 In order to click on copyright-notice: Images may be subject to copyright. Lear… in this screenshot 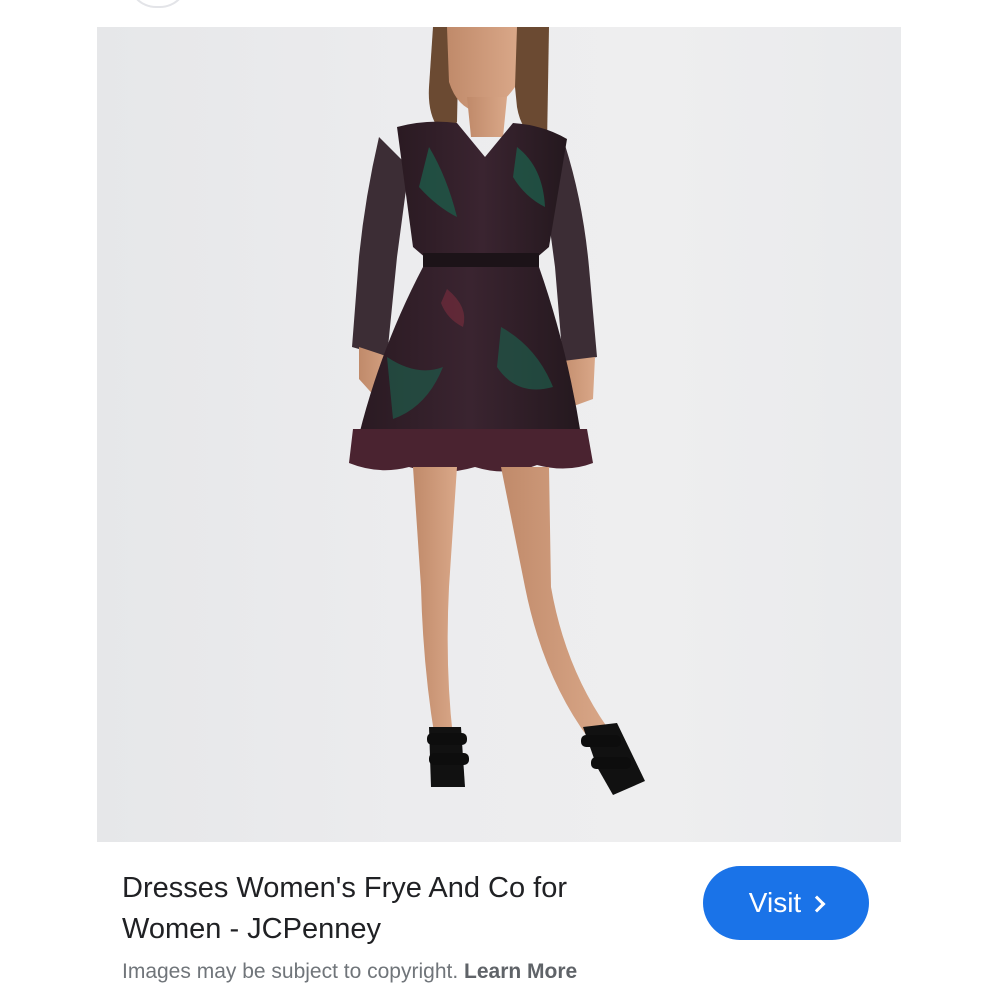, I will do `click(349, 972)`.